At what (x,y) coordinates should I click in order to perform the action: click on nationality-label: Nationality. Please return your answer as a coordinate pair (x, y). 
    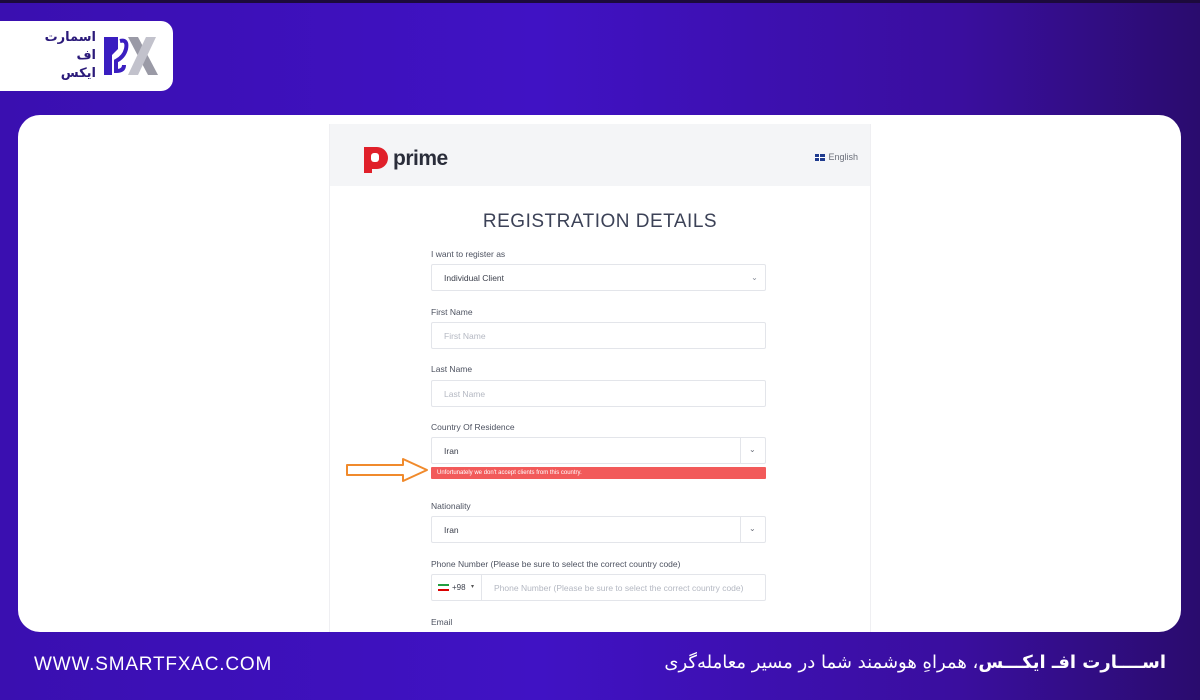
    Looking at the image, I should click on (451, 506).